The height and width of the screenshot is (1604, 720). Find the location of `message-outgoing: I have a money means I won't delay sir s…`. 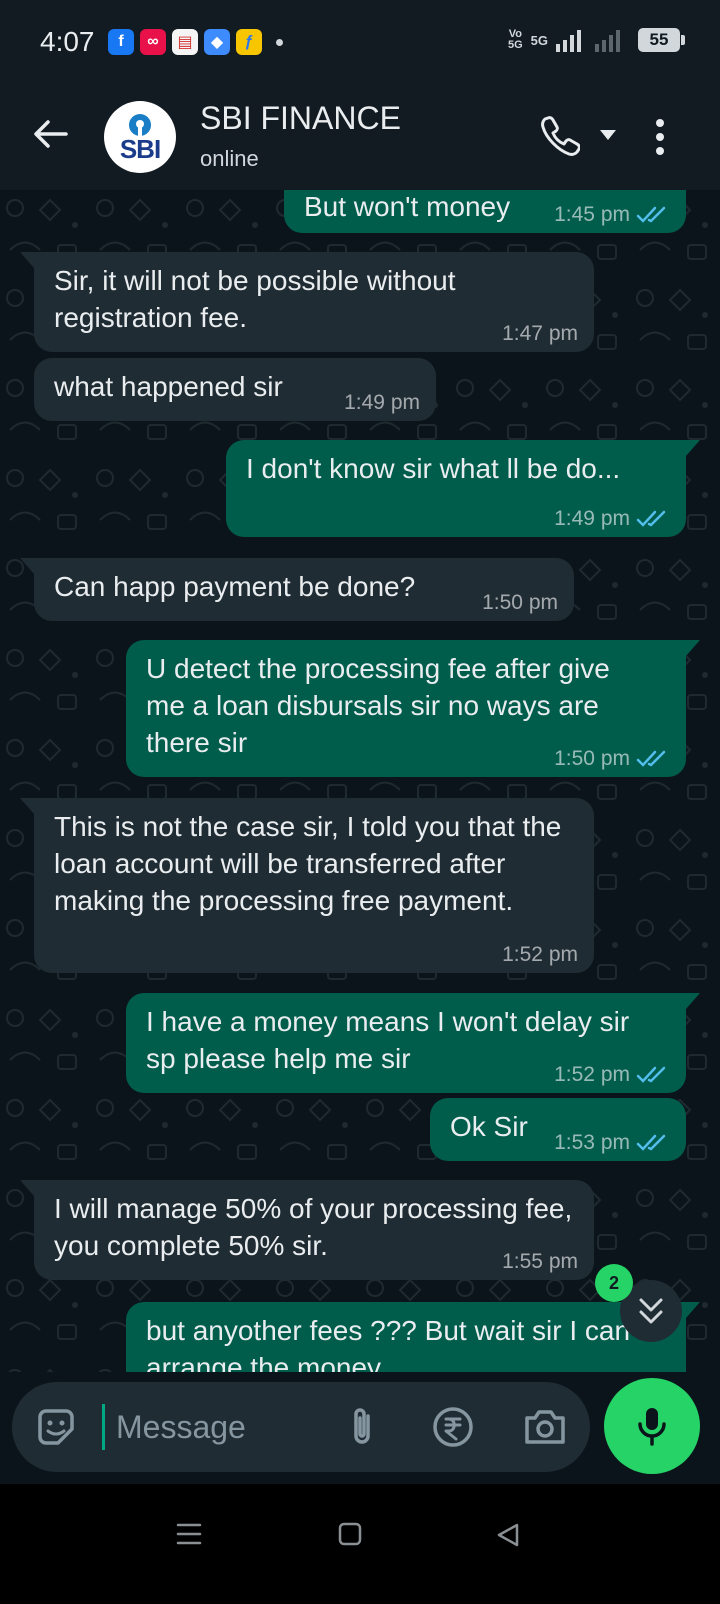

message-outgoing: I have a money means I won't delay sir s… is located at coordinates (413, 1043).